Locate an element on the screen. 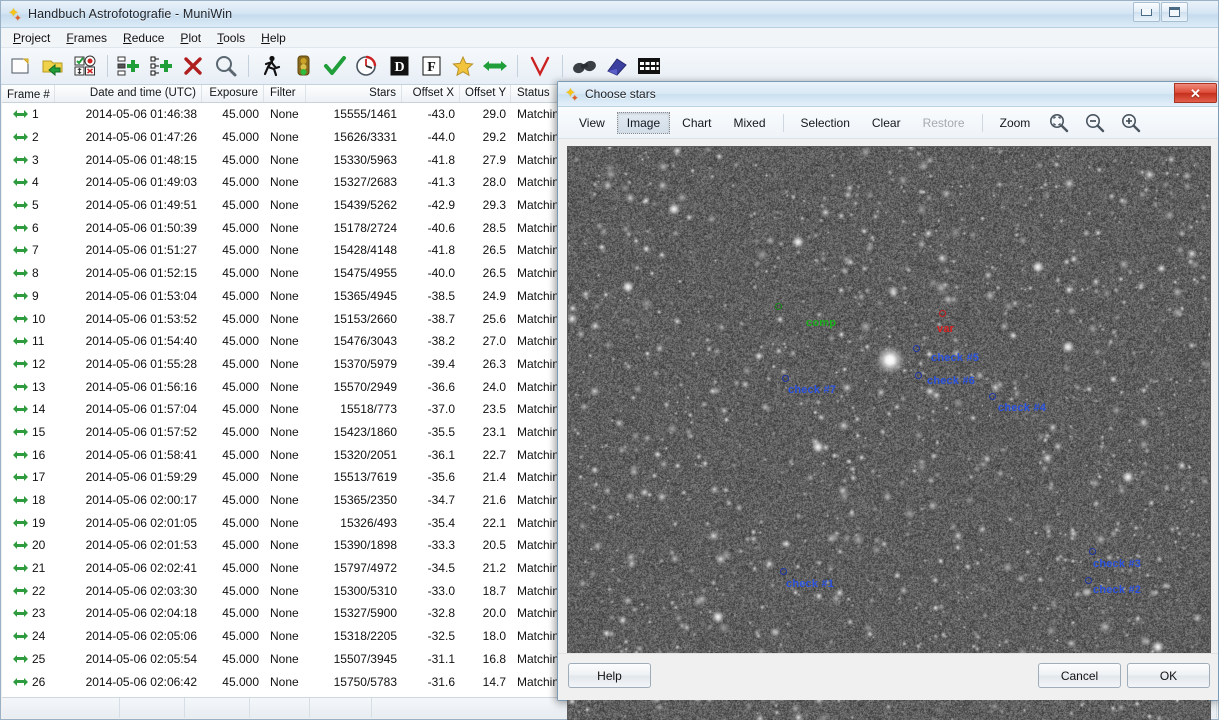  star-label: check #4 is located at coordinates (1022, 408).